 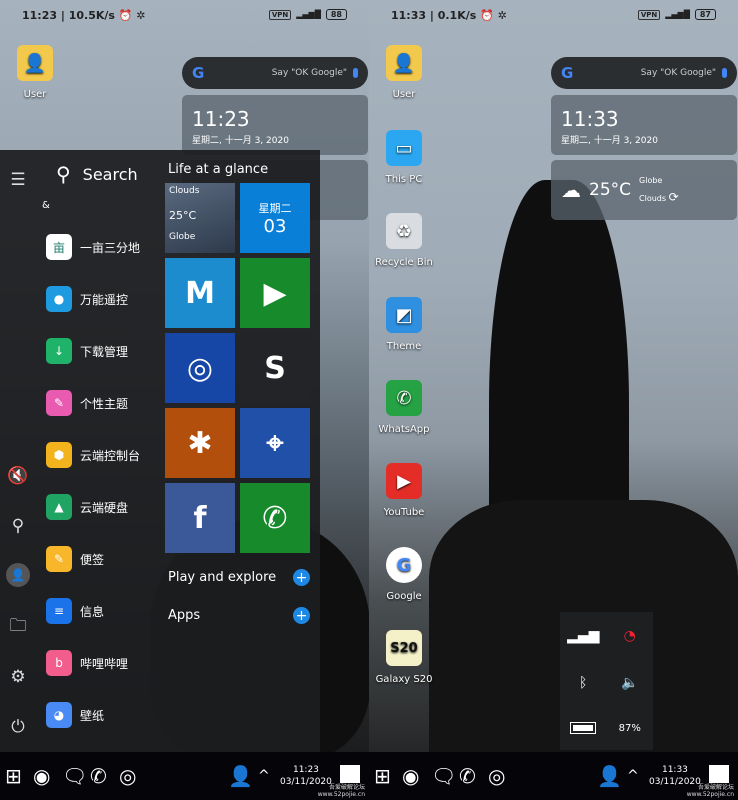 I want to click on tile-calendar-day: 03, so click(x=275, y=226).